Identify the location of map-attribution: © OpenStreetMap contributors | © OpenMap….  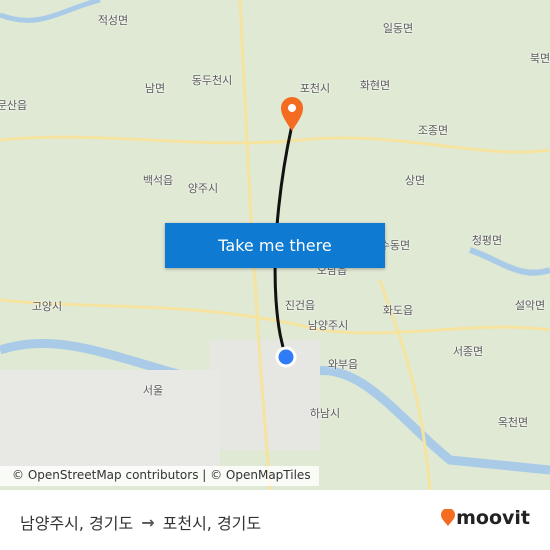
(159, 476).